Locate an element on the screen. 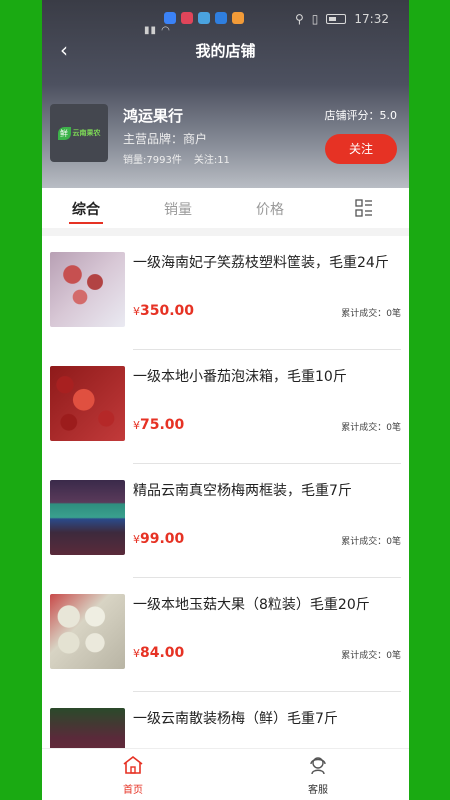 The image size is (450, 800). product-price: ¥75.00 is located at coordinates (159, 425).